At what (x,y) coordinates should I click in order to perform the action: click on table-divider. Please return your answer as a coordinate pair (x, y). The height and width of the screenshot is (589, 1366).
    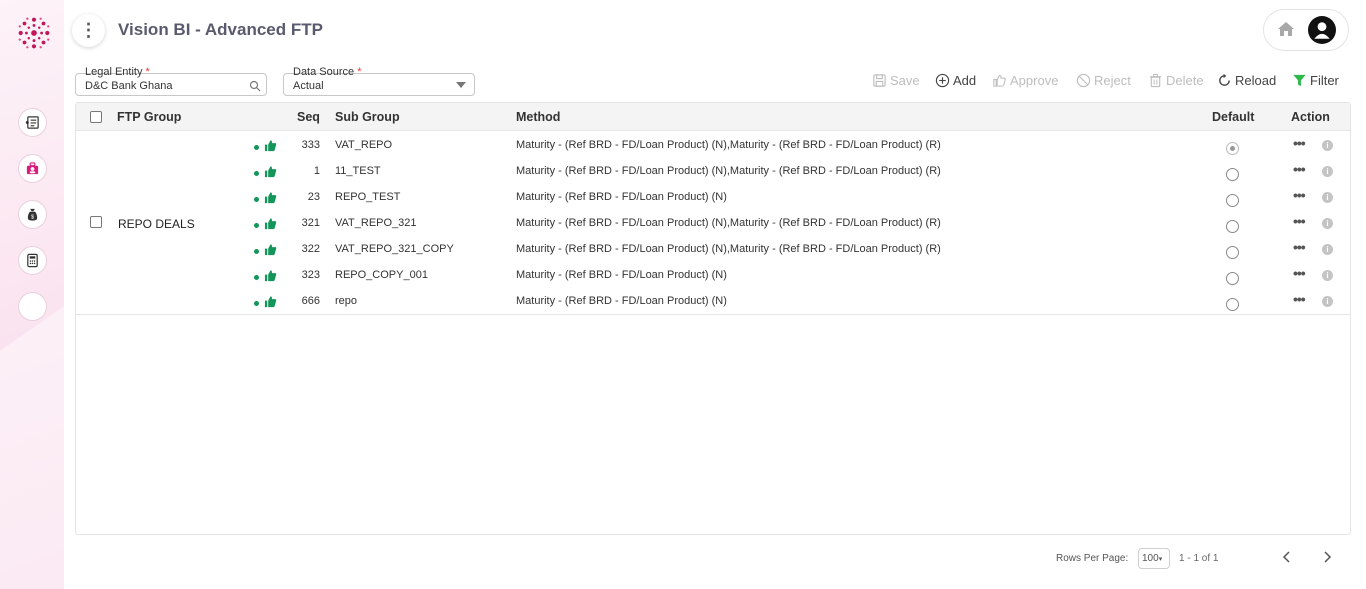
    Looking at the image, I should click on (713, 314).